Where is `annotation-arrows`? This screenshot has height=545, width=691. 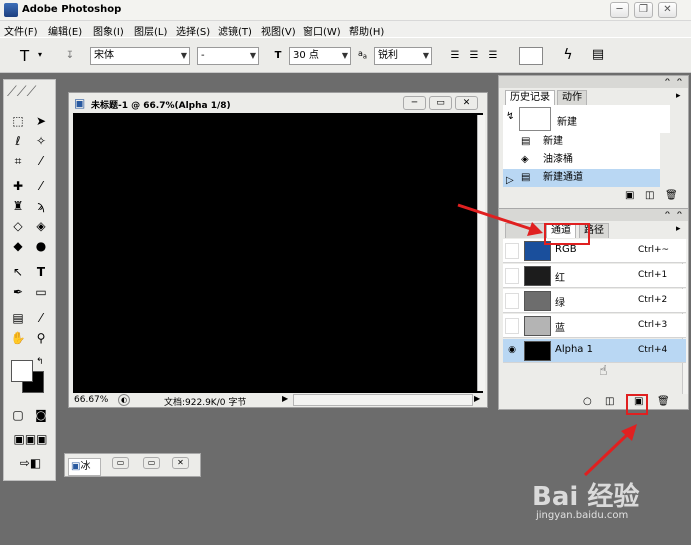
annotation-arrows is located at coordinates (547, 340).